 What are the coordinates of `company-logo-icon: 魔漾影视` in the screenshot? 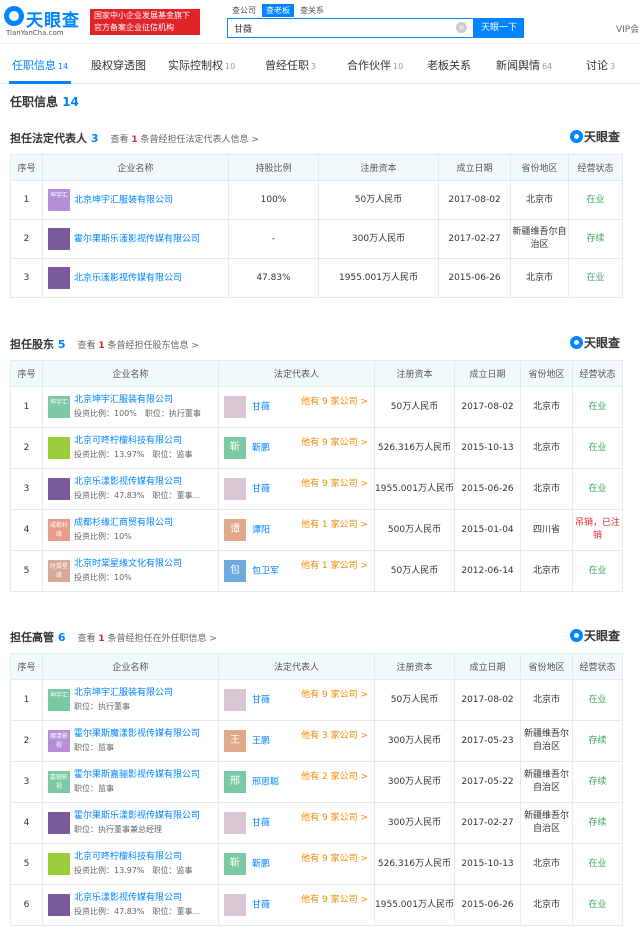 It's located at (59, 741).